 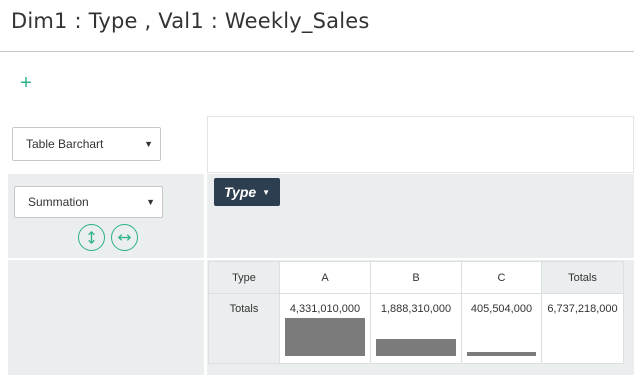 I want to click on attribute-pill-type: Type ▼, so click(x=247, y=192).